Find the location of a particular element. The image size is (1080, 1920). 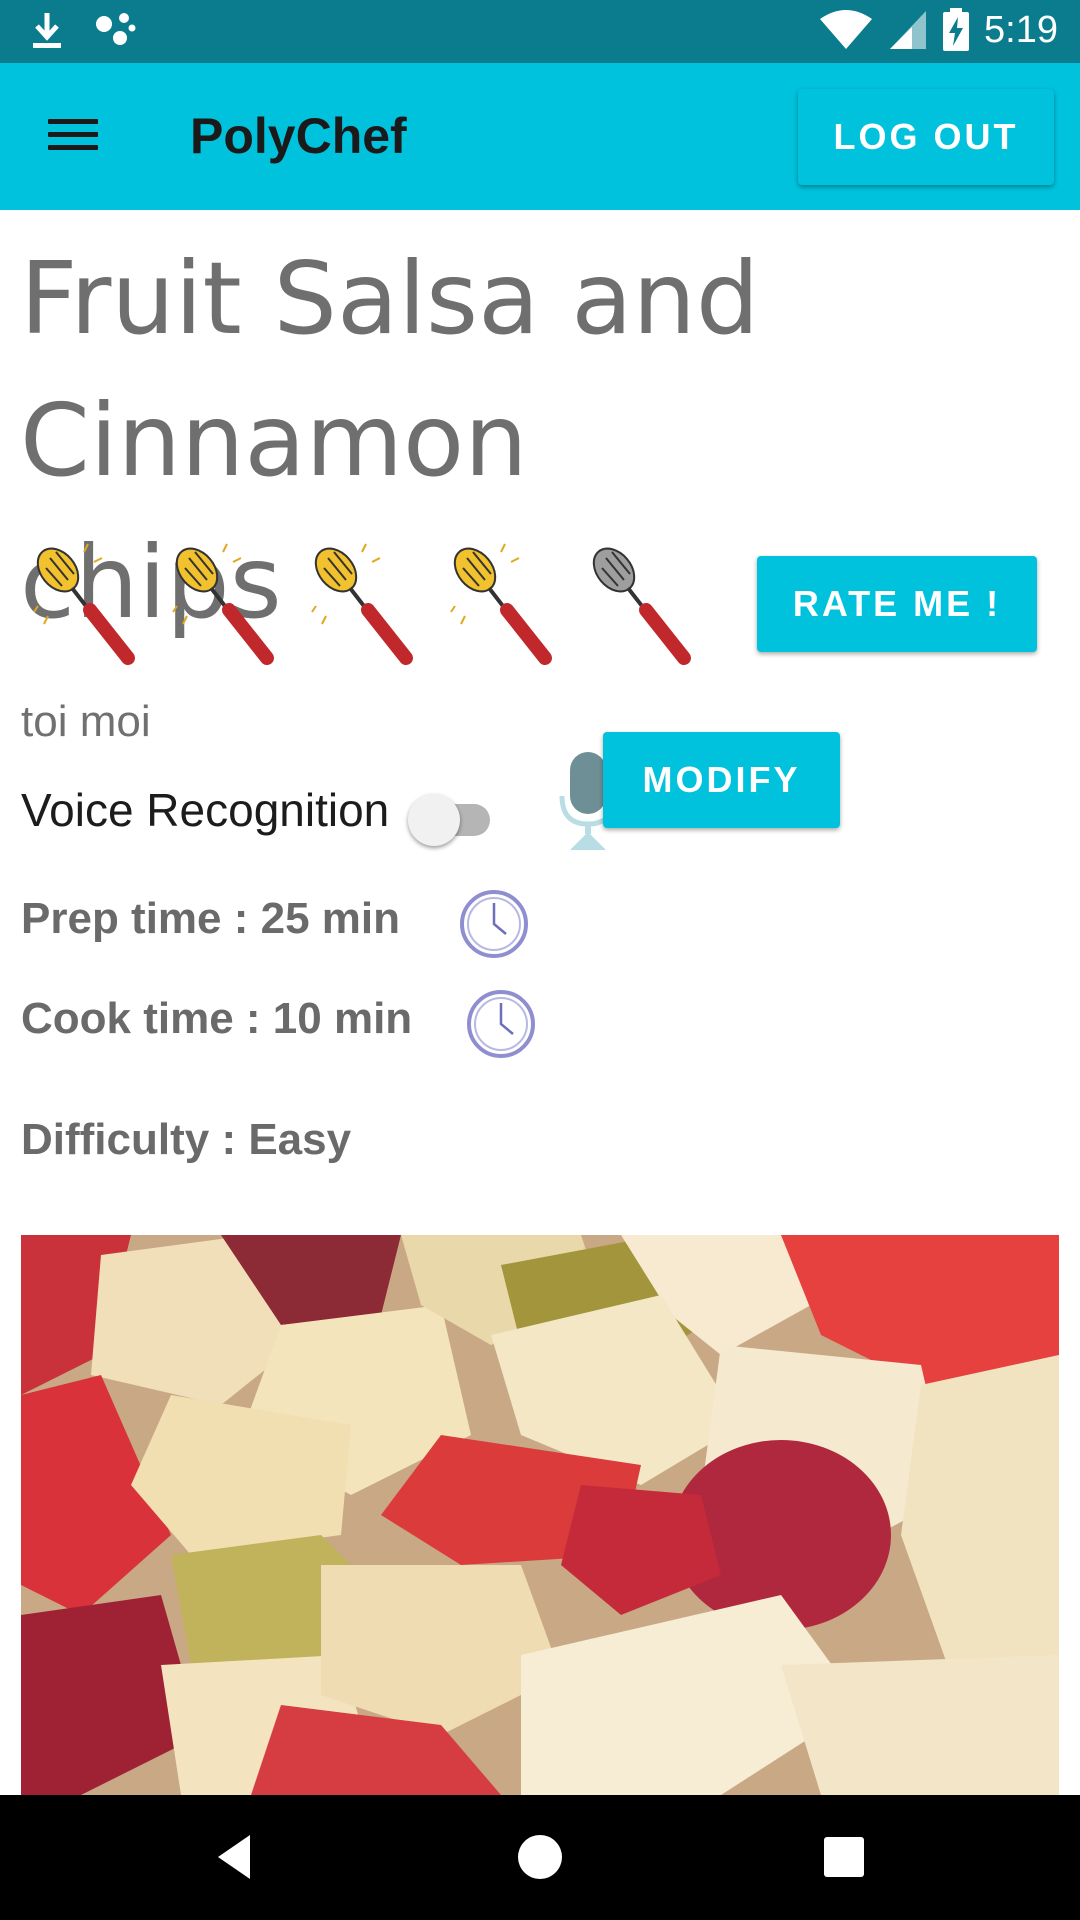

cook-time: Cook time : 10 min is located at coordinates (217, 1018).